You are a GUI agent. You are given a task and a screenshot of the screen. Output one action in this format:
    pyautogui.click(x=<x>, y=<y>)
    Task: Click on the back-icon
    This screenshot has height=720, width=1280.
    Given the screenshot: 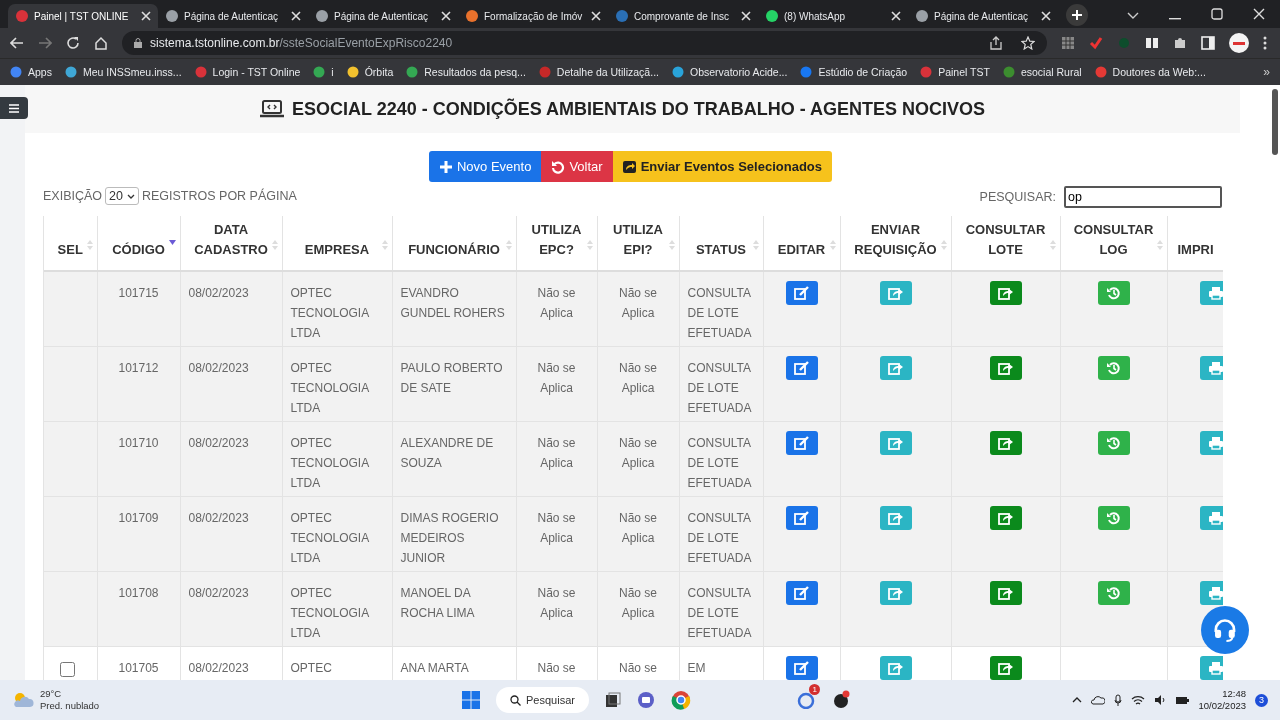 What is the action you would take?
    pyautogui.click(x=17, y=43)
    